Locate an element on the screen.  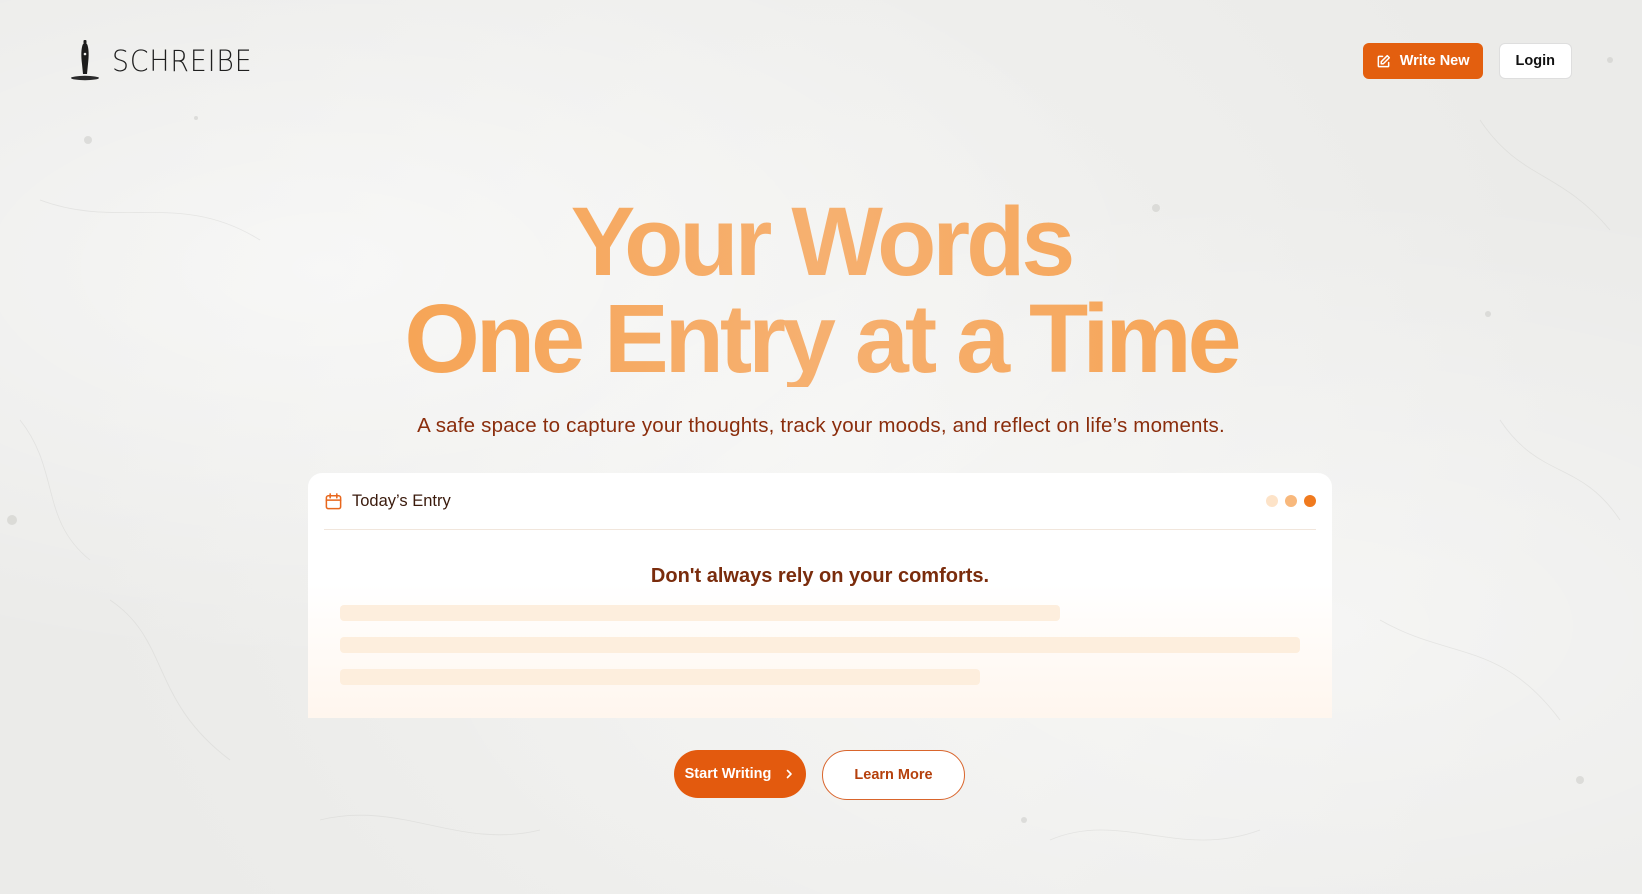
learn-more-button: Learn More is located at coordinates (893, 775).